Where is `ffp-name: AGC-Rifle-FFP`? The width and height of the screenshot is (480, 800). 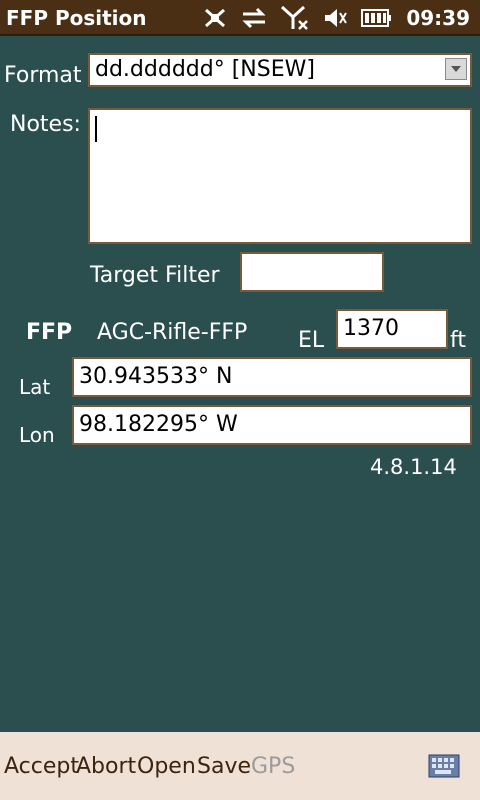
ffp-name: AGC-Rifle-FFP is located at coordinates (172, 332).